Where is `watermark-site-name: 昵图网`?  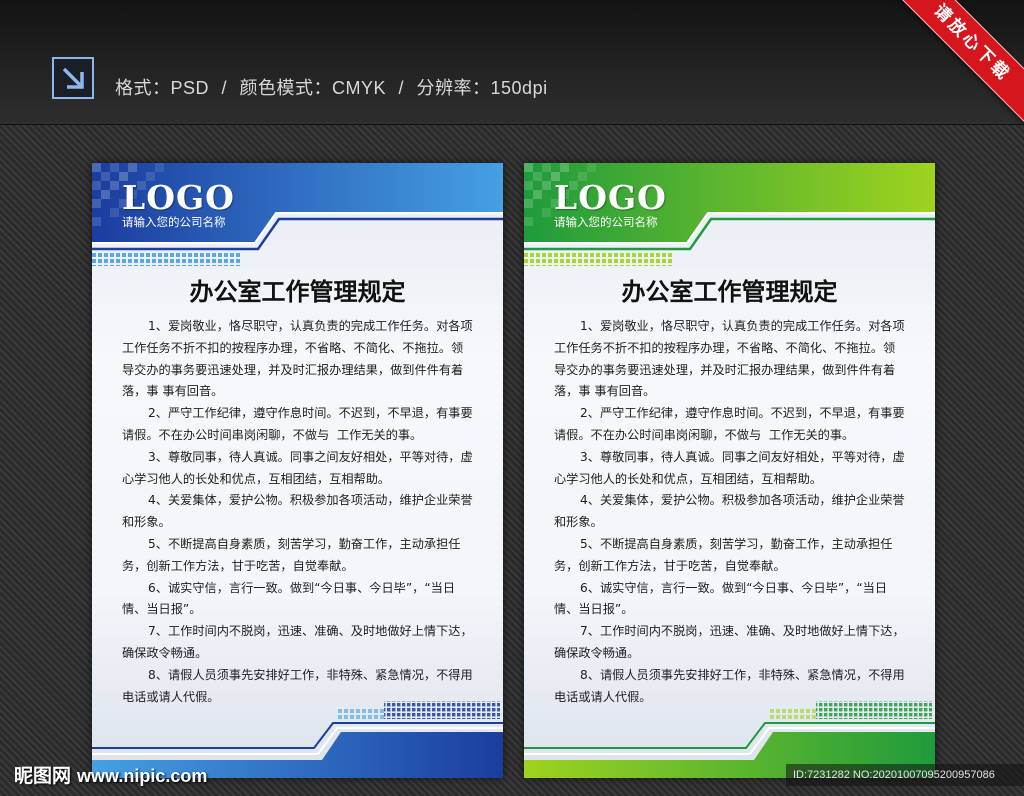 watermark-site-name: 昵图网 is located at coordinates (43, 776).